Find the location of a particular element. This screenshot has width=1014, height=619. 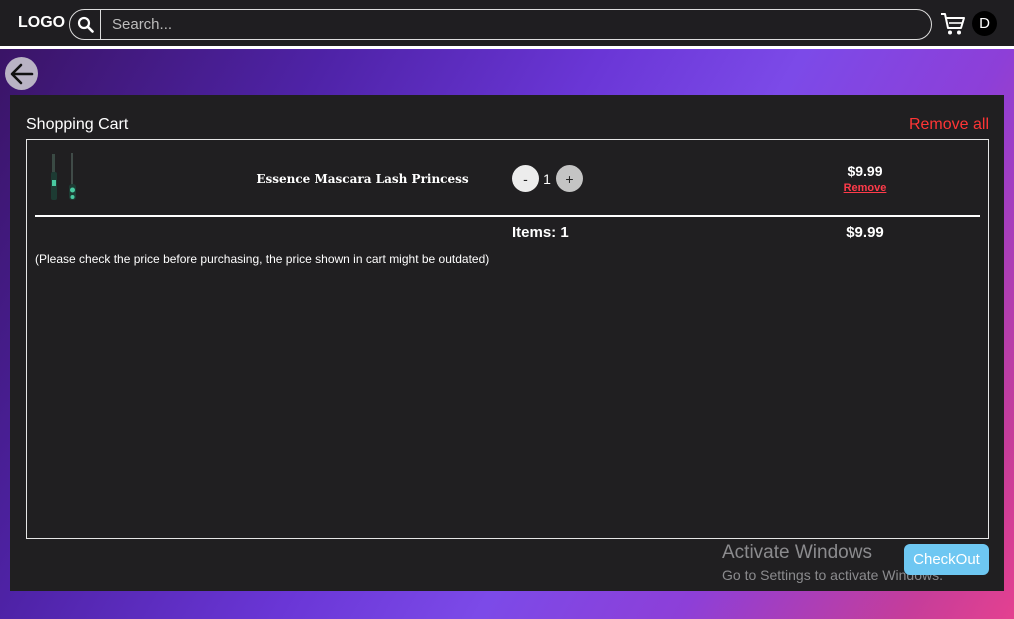

navbar-divider is located at coordinates (507, 47).